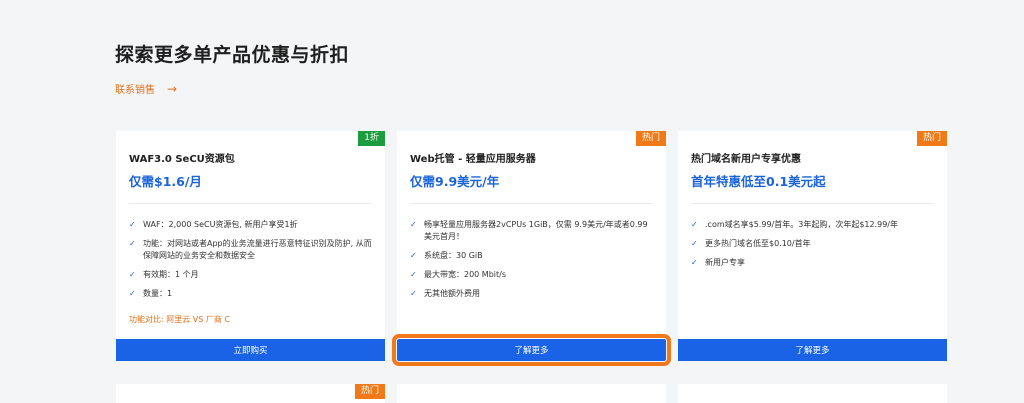  I want to click on card-title: WAF3.0 SeCU资源包, so click(182, 159).